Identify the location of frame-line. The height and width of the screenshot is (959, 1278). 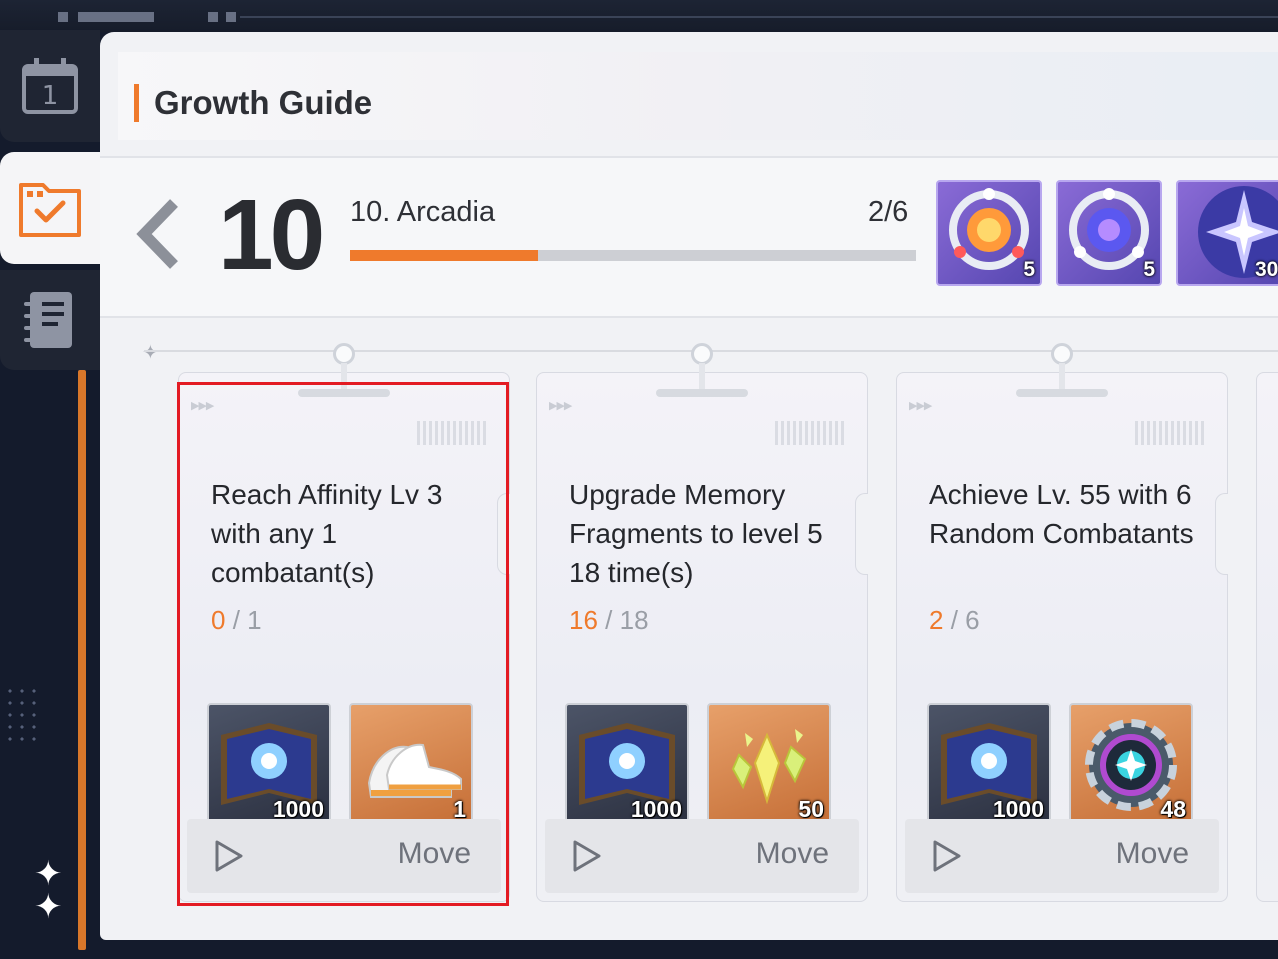
(759, 17).